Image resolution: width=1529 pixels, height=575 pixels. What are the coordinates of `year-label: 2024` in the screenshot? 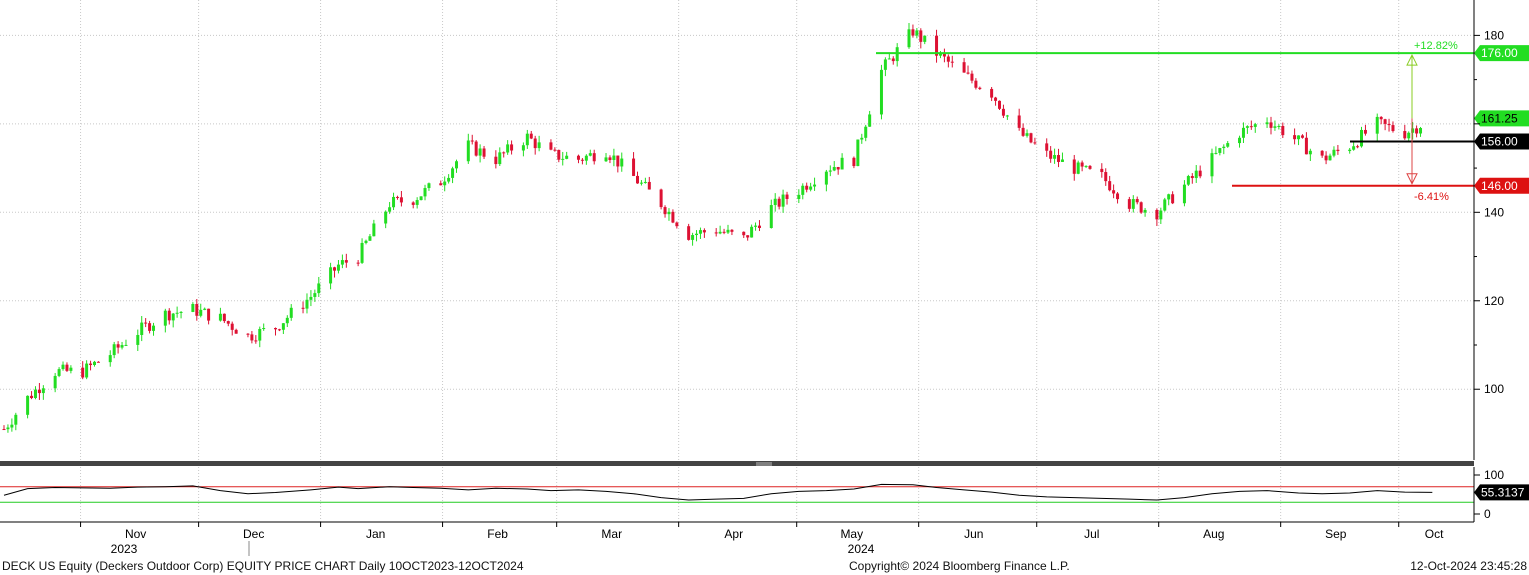 It's located at (861, 549).